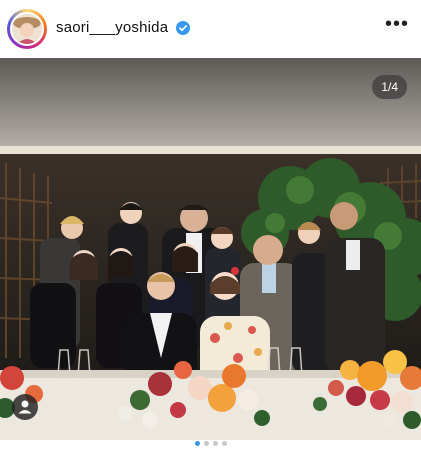  I want to click on story-ring, so click(27, 29).